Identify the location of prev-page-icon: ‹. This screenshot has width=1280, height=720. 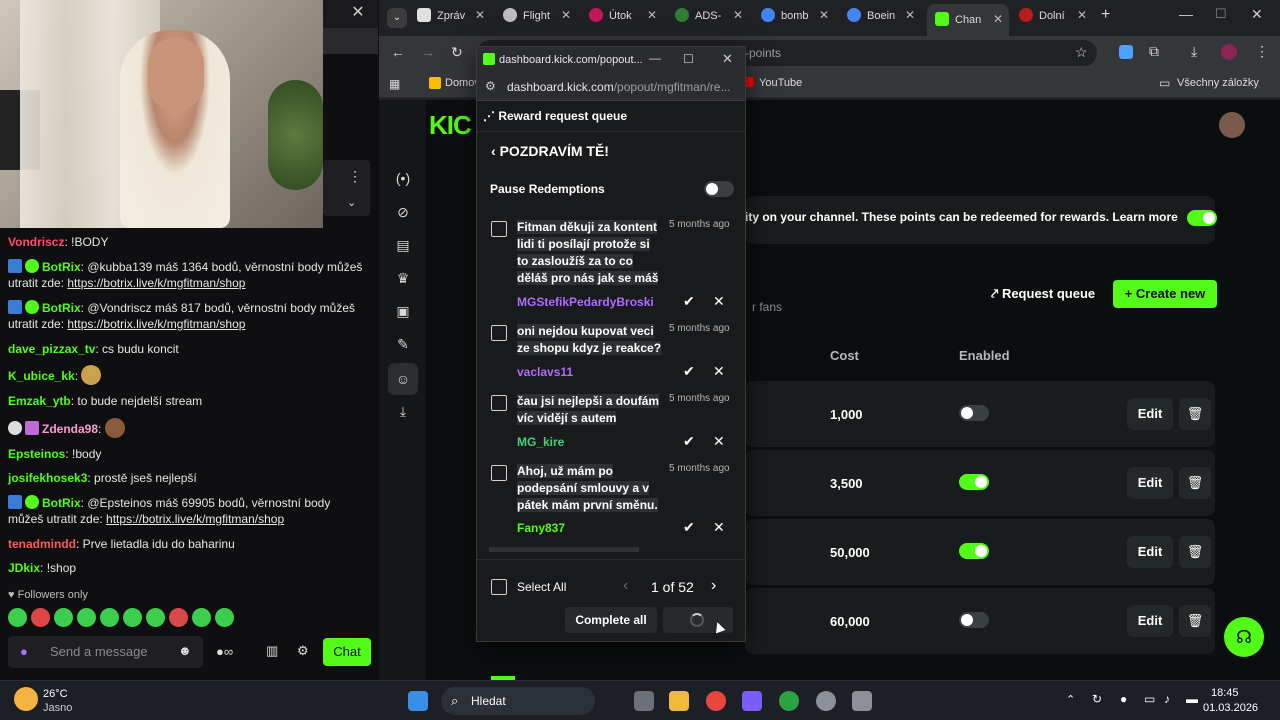
(625, 586).